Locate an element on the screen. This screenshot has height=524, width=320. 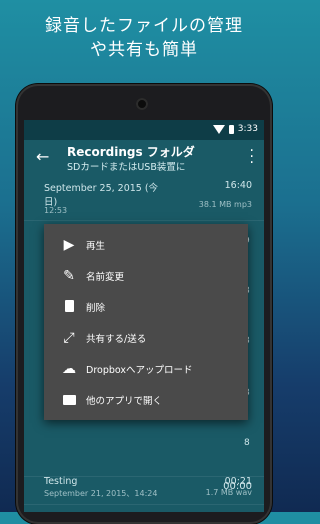
menu-item-label: 他のアプリで開く is located at coordinates (124, 401).